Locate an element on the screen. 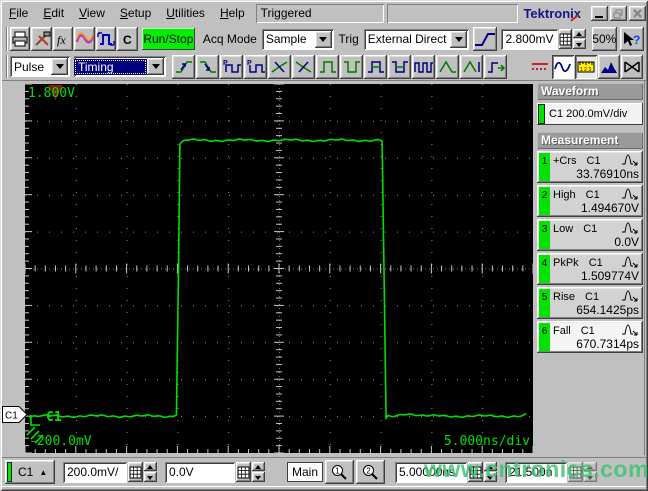  measure-negative-duty-button is located at coordinates (399, 66).